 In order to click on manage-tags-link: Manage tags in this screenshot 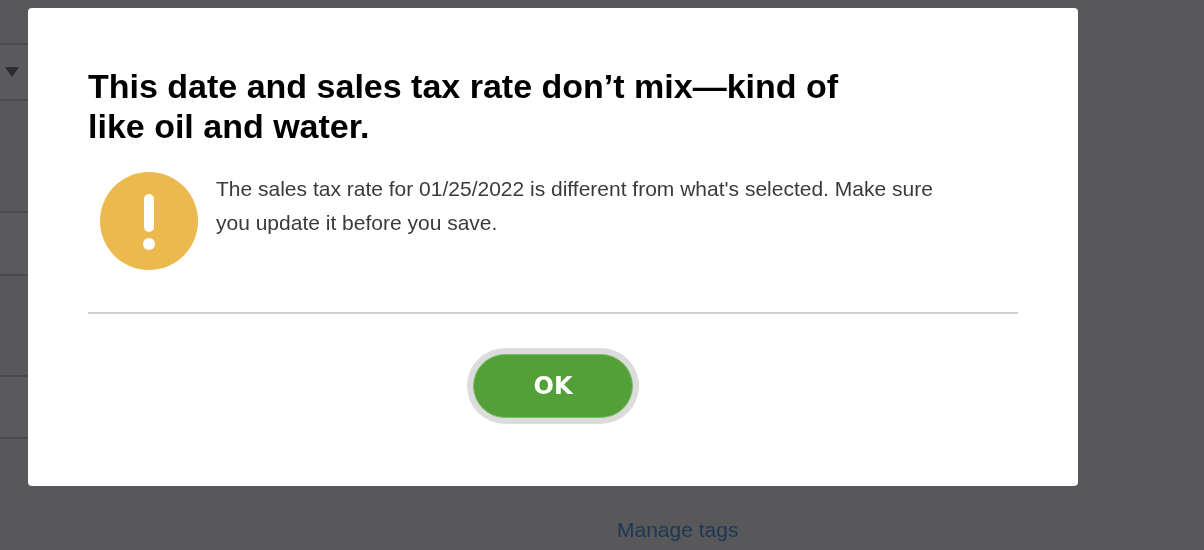, I will do `click(678, 530)`.